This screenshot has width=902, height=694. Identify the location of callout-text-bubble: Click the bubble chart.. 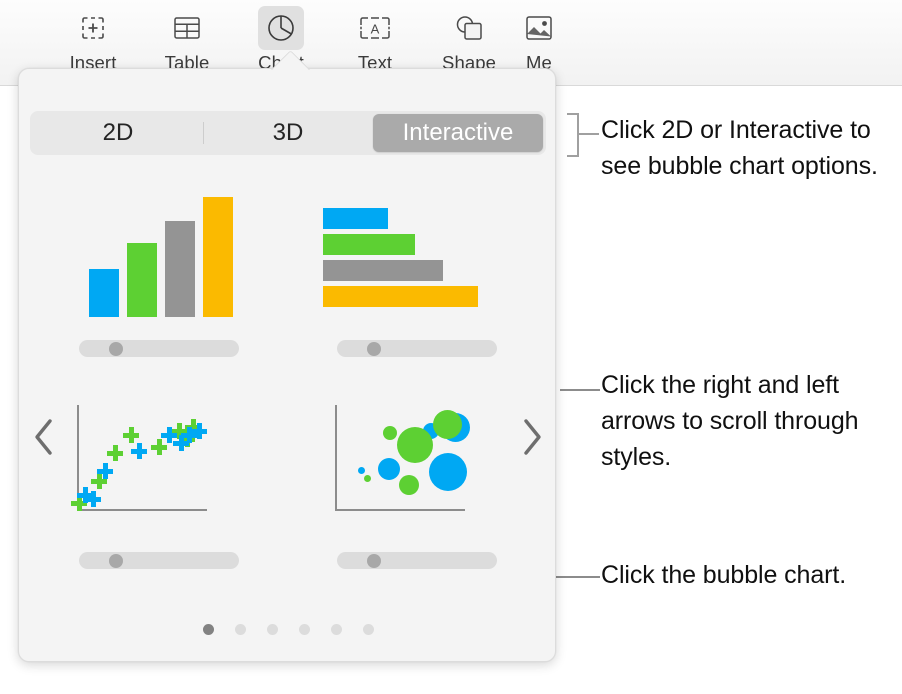
(724, 575).